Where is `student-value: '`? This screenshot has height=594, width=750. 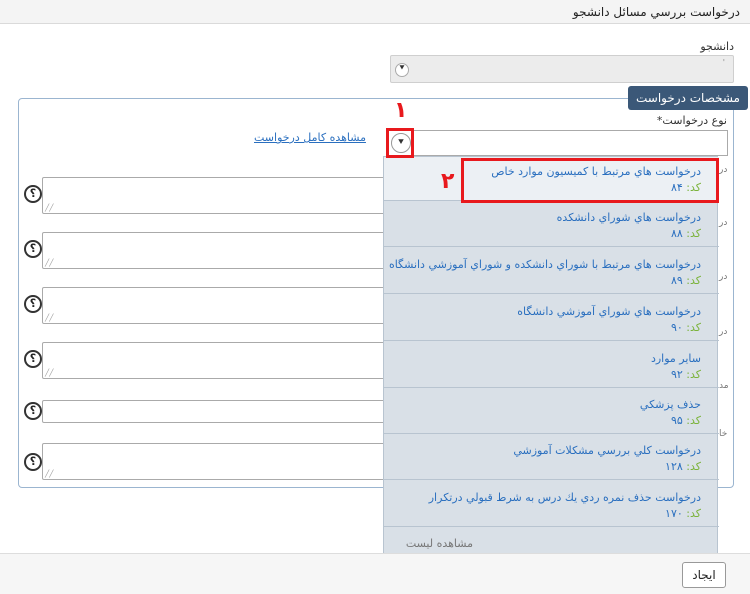 student-value: ' is located at coordinates (723, 62).